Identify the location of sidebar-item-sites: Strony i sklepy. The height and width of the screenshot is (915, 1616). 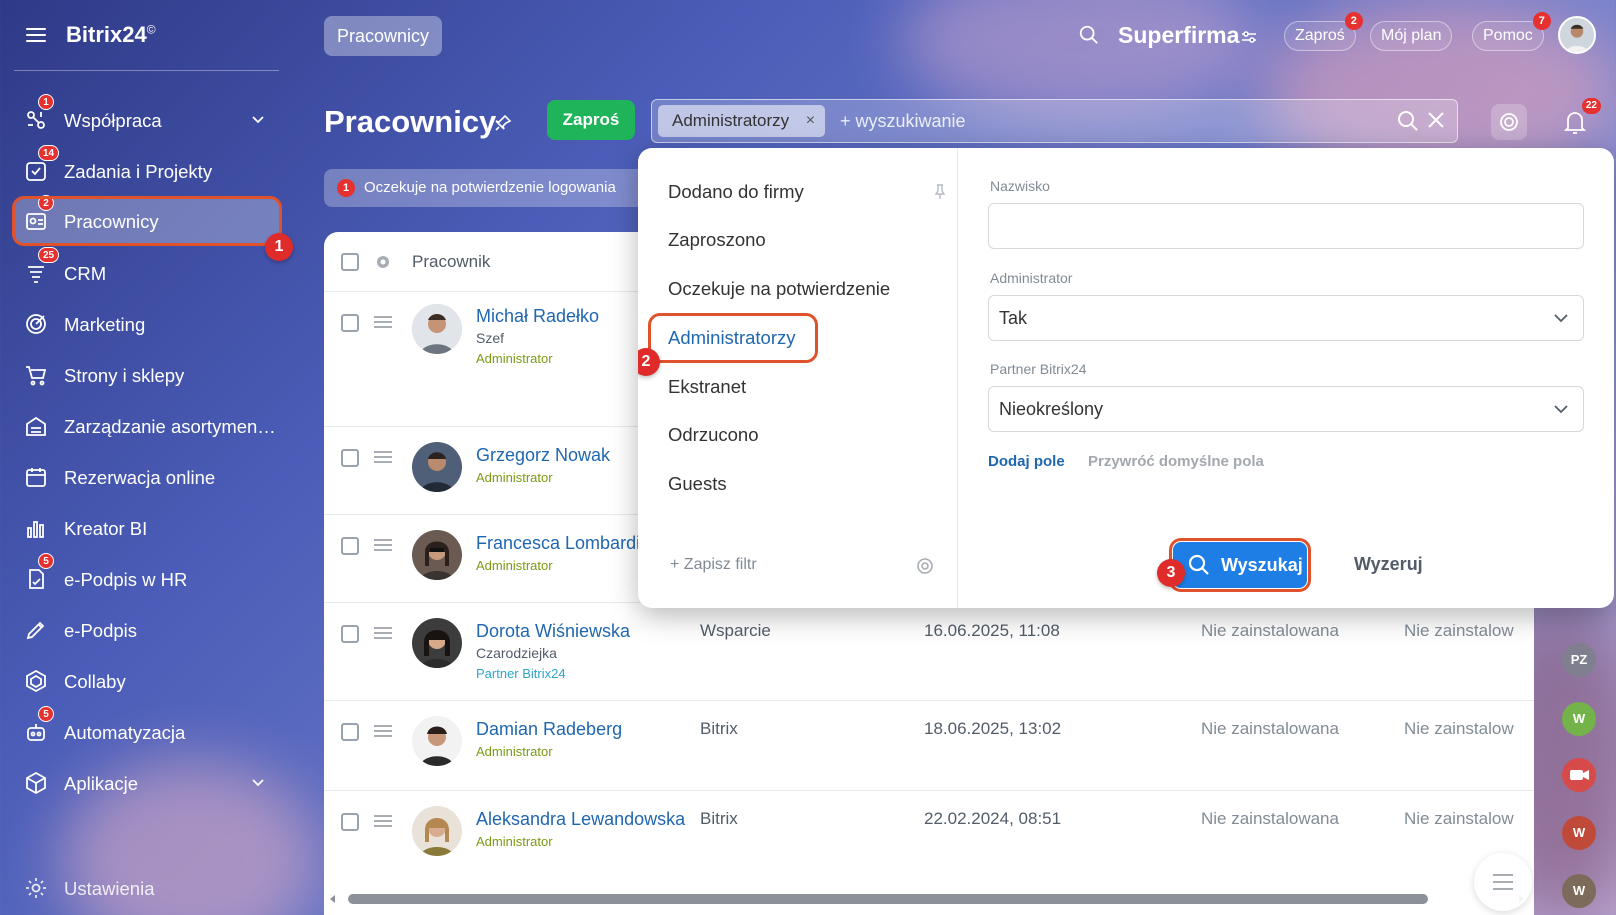
(147, 375).